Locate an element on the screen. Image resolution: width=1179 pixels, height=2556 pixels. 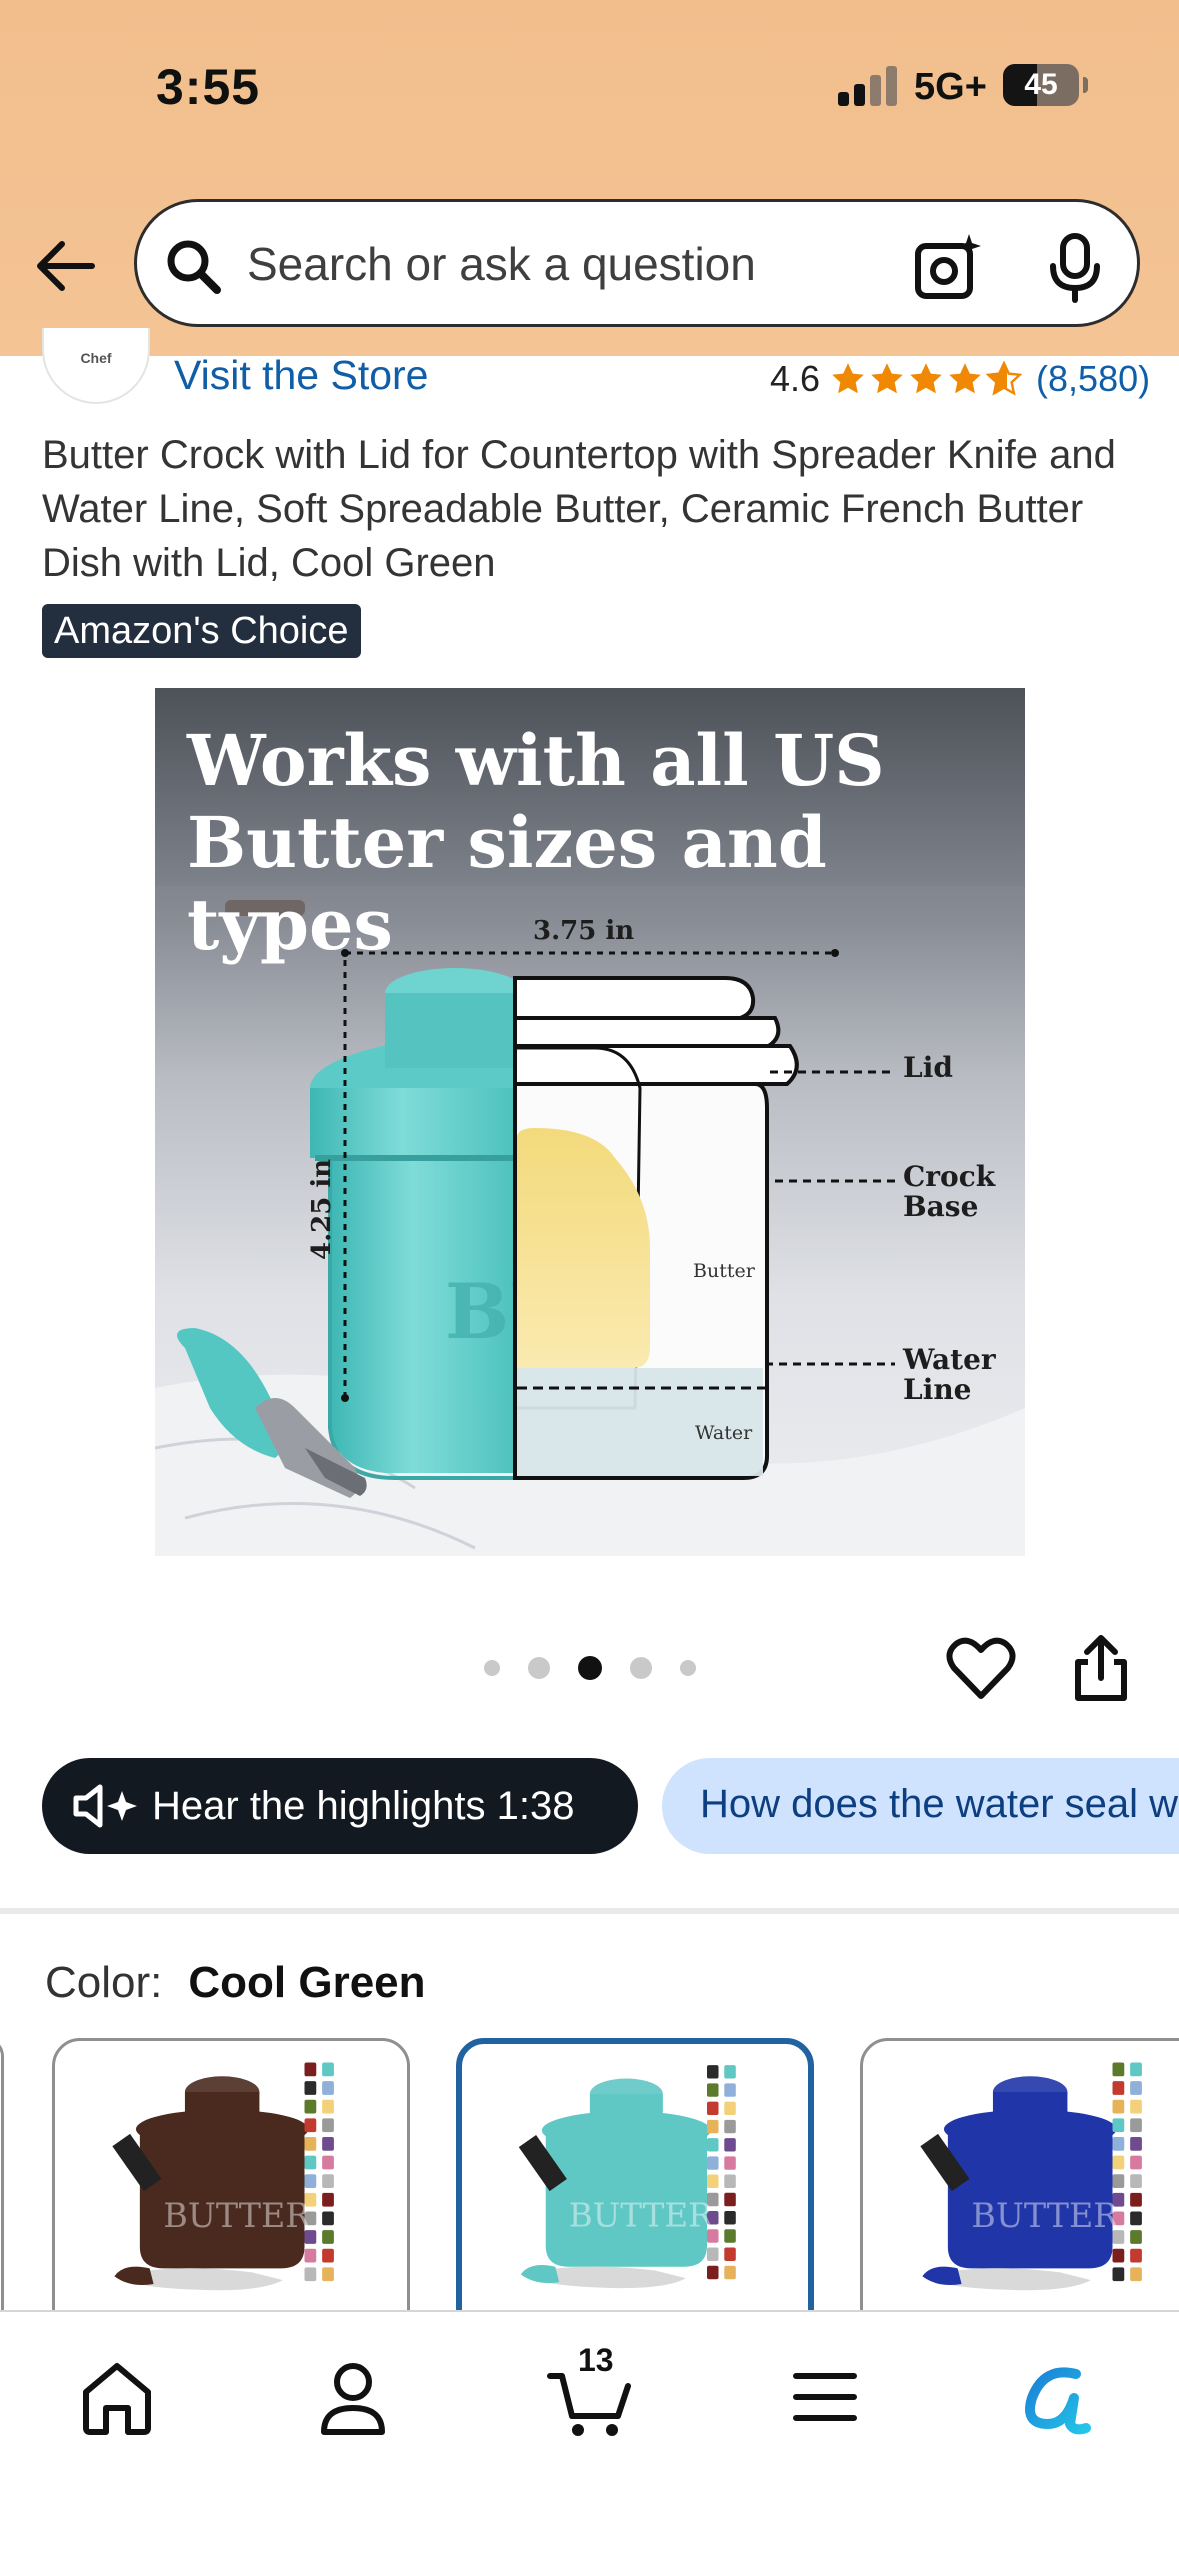
bottom-tab-bar: 13 is located at coordinates (589, 2433).